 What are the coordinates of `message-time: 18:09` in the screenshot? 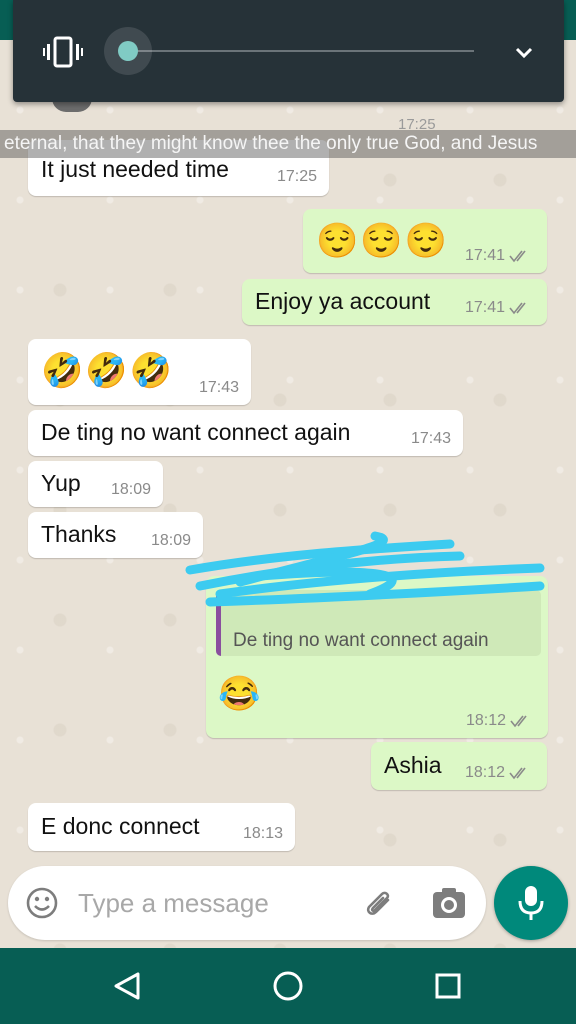 It's located at (130, 489).